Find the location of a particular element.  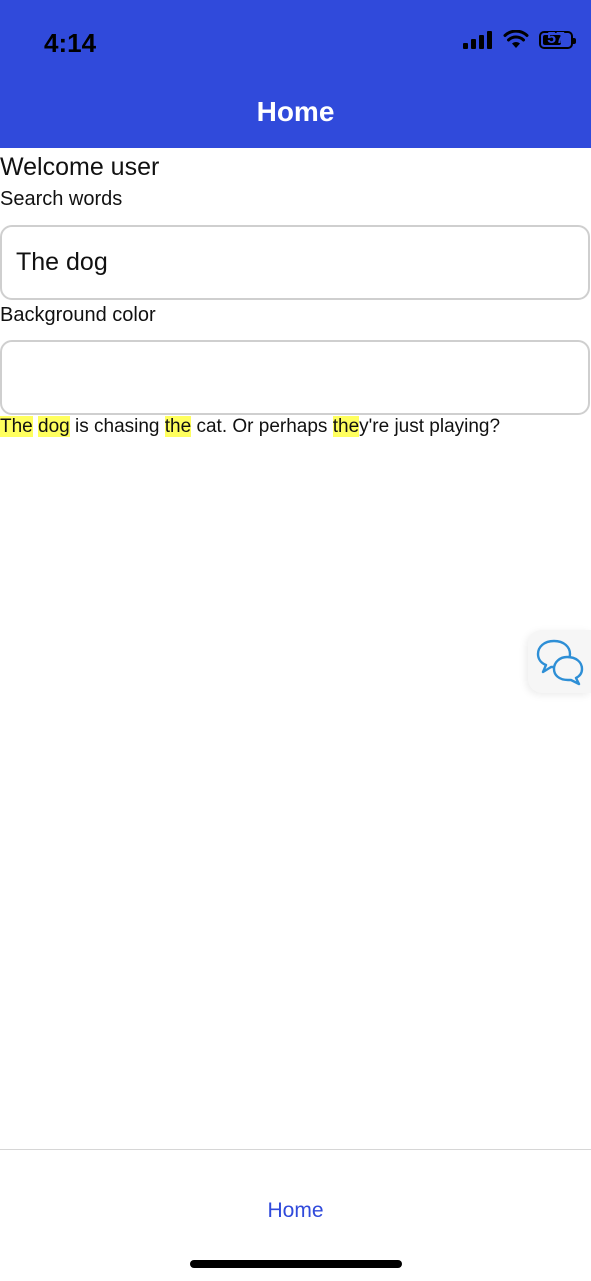

battery-level: 57 is located at coordinates (556, 38).